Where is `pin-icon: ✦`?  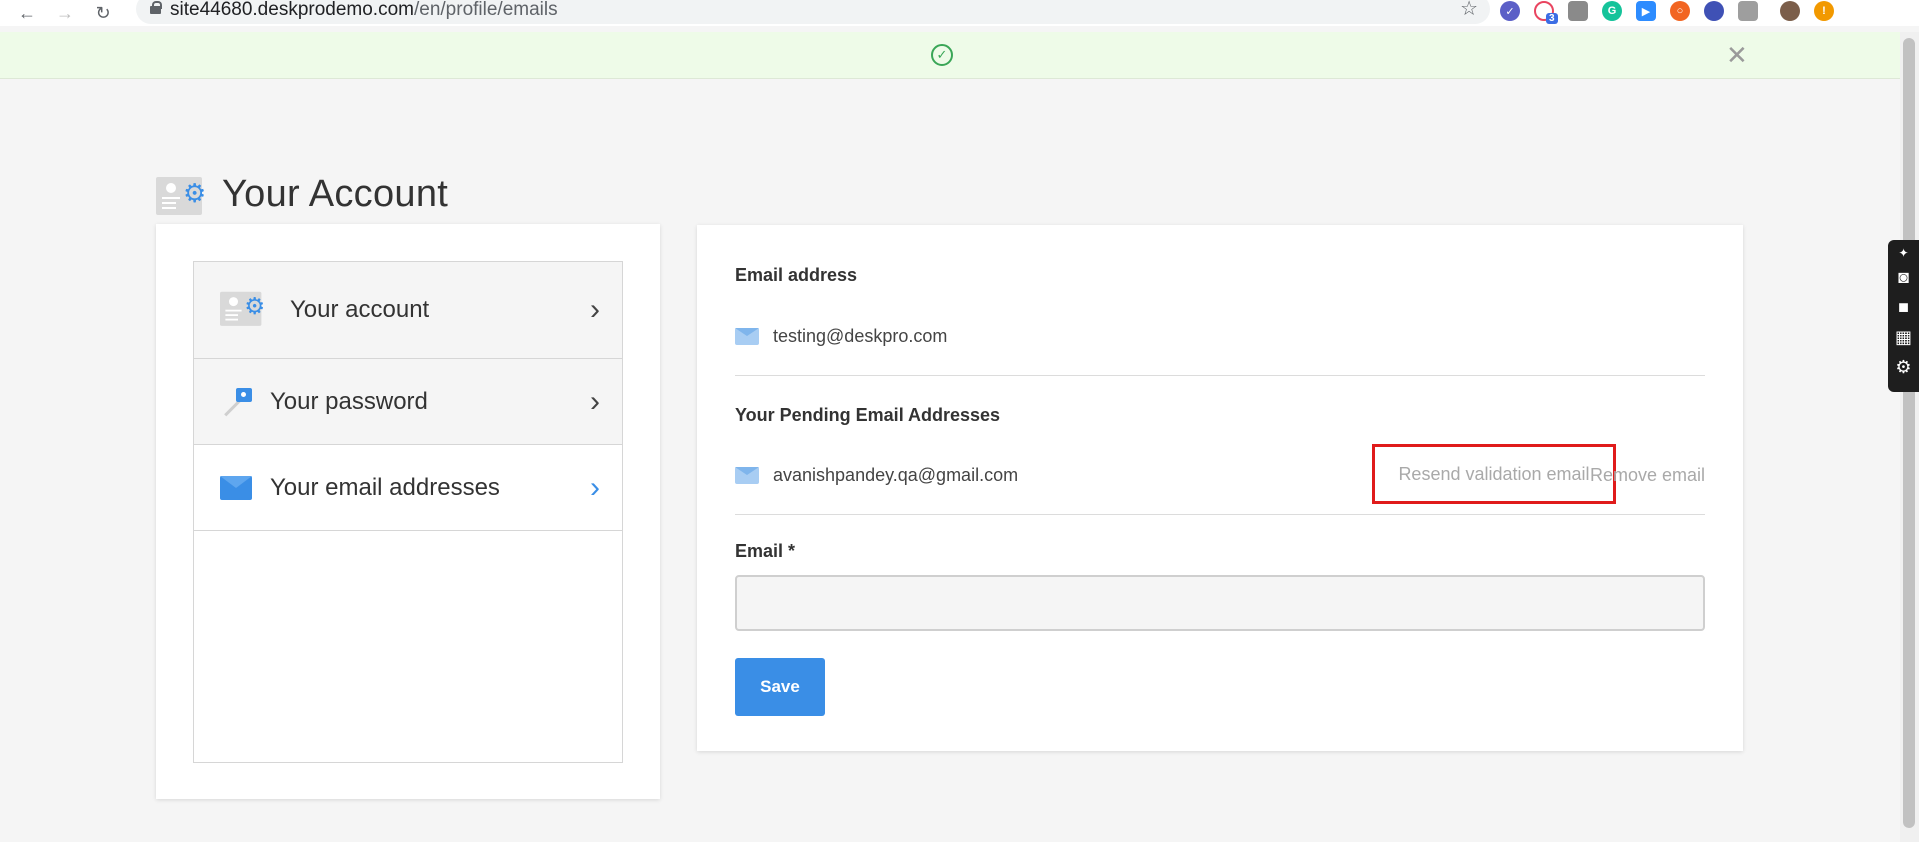 pin-icon: ✦ is located at coordinates (1904, 253).